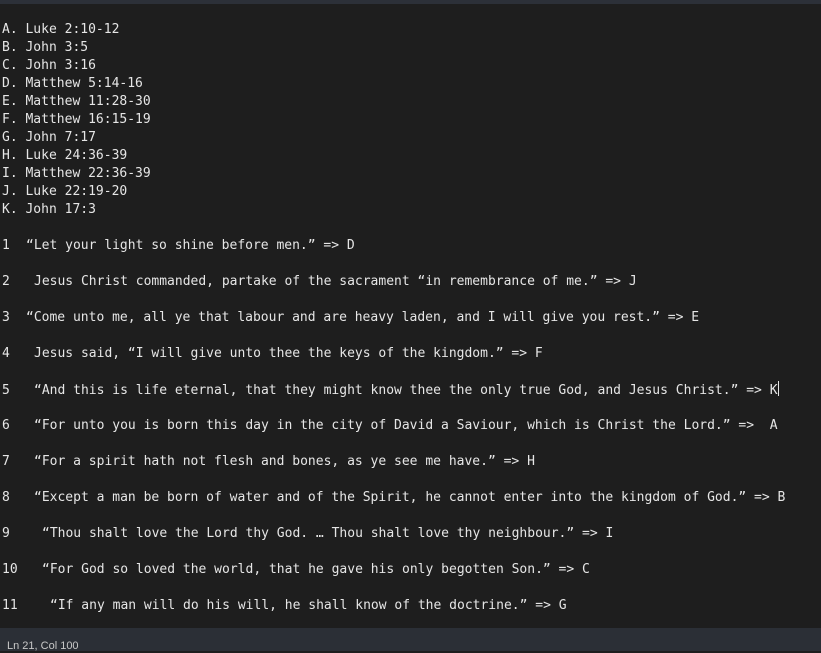  I want to click on text-cursor, so click(778, 388).